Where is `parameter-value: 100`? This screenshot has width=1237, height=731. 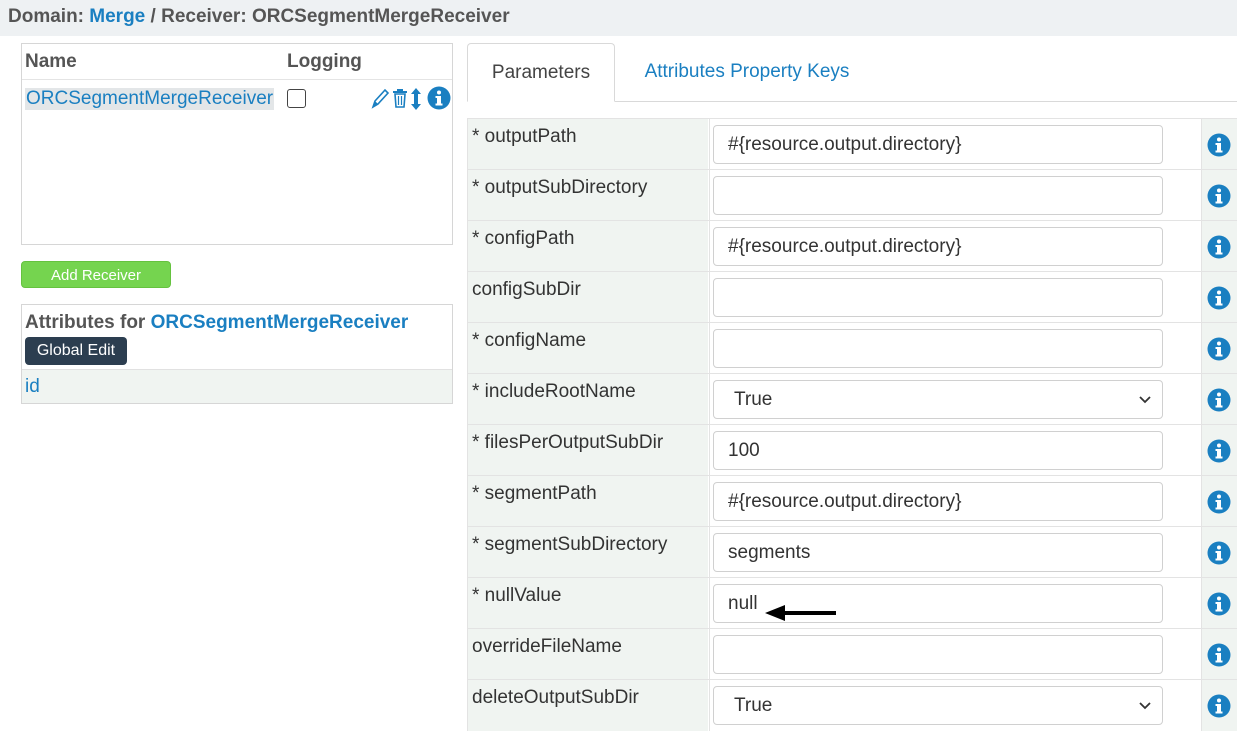
parameter-value: 100 is located at coordinates (744, 450).